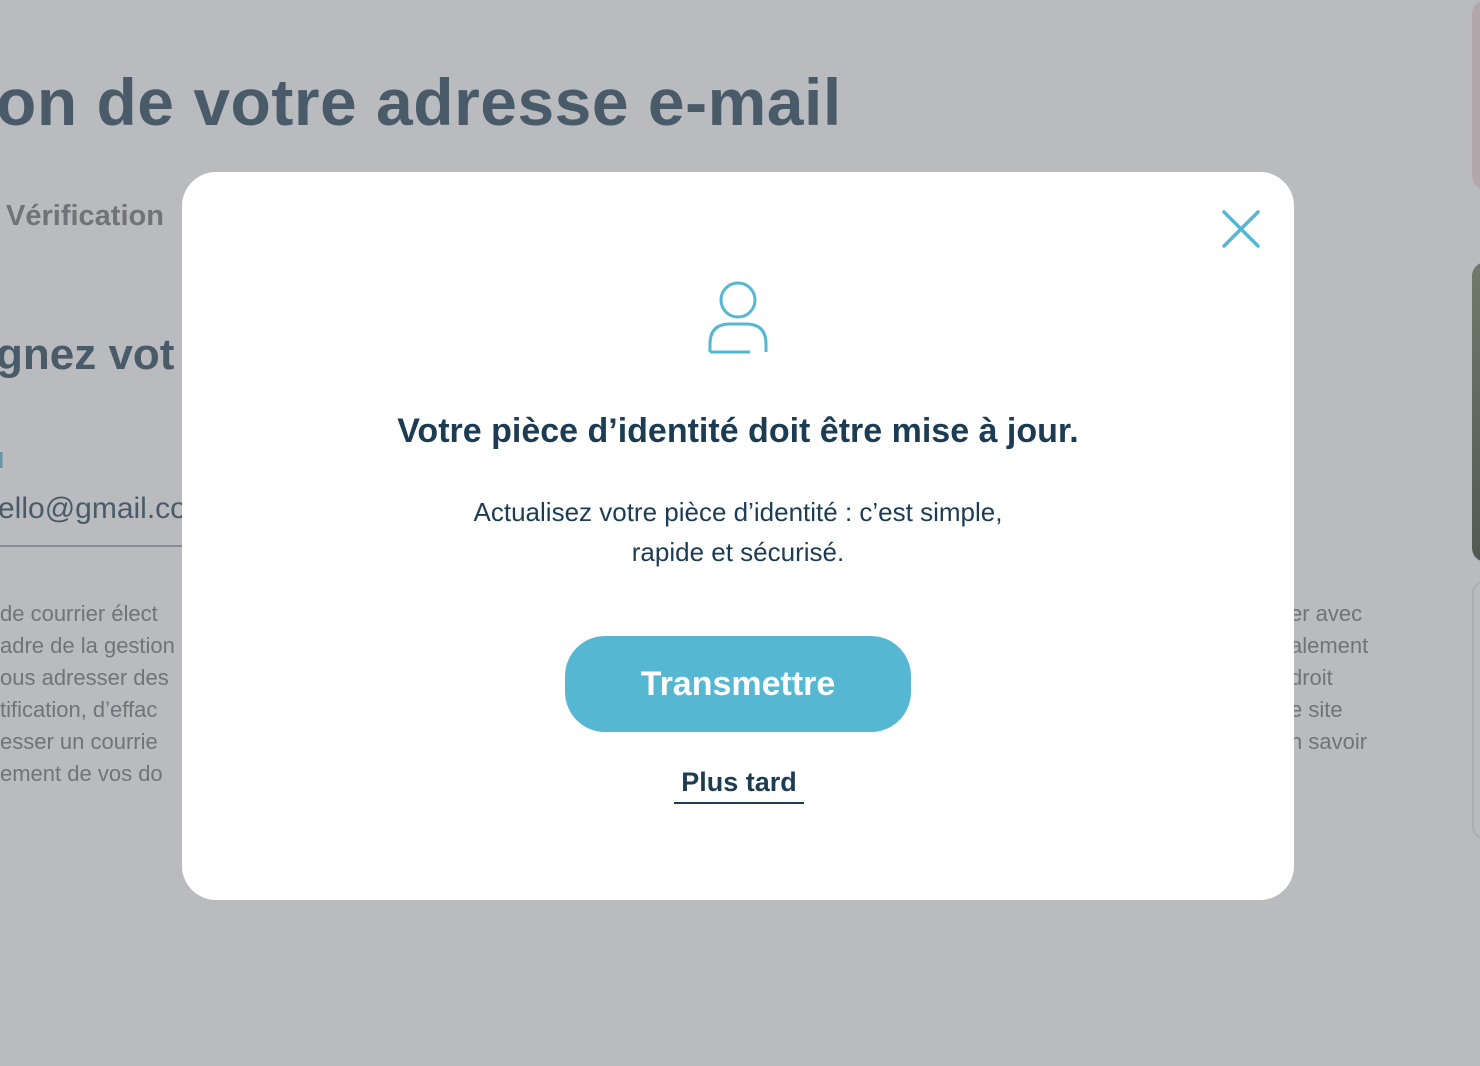 This screenshot has width=1480, height=1066. Describe the element at coordinates (738, 552) in the screenshot. I see `description-line: rapide et sécurisé.` at that location.